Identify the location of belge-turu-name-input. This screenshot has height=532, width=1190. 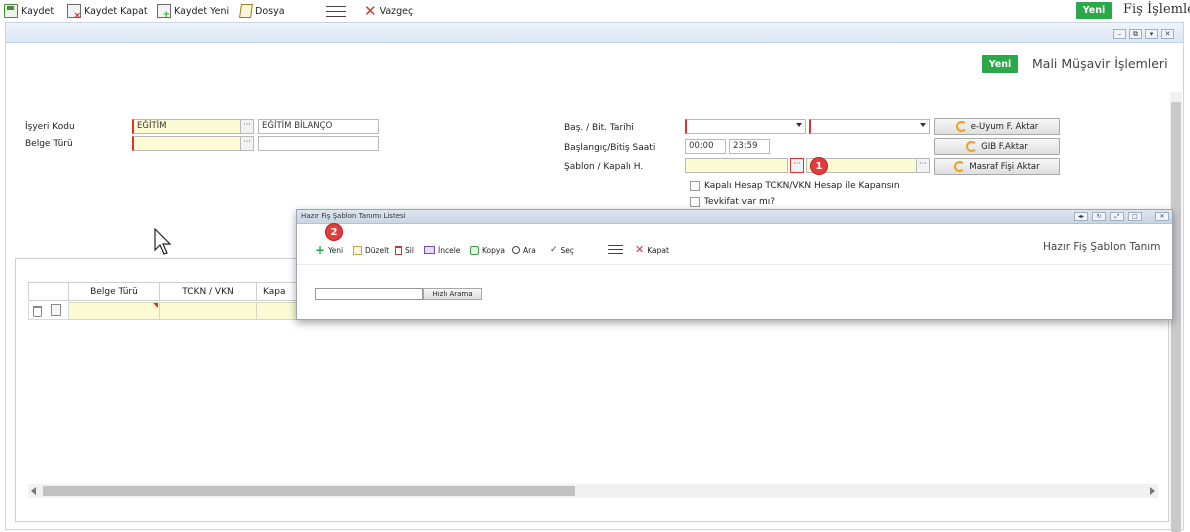
(318, 143).